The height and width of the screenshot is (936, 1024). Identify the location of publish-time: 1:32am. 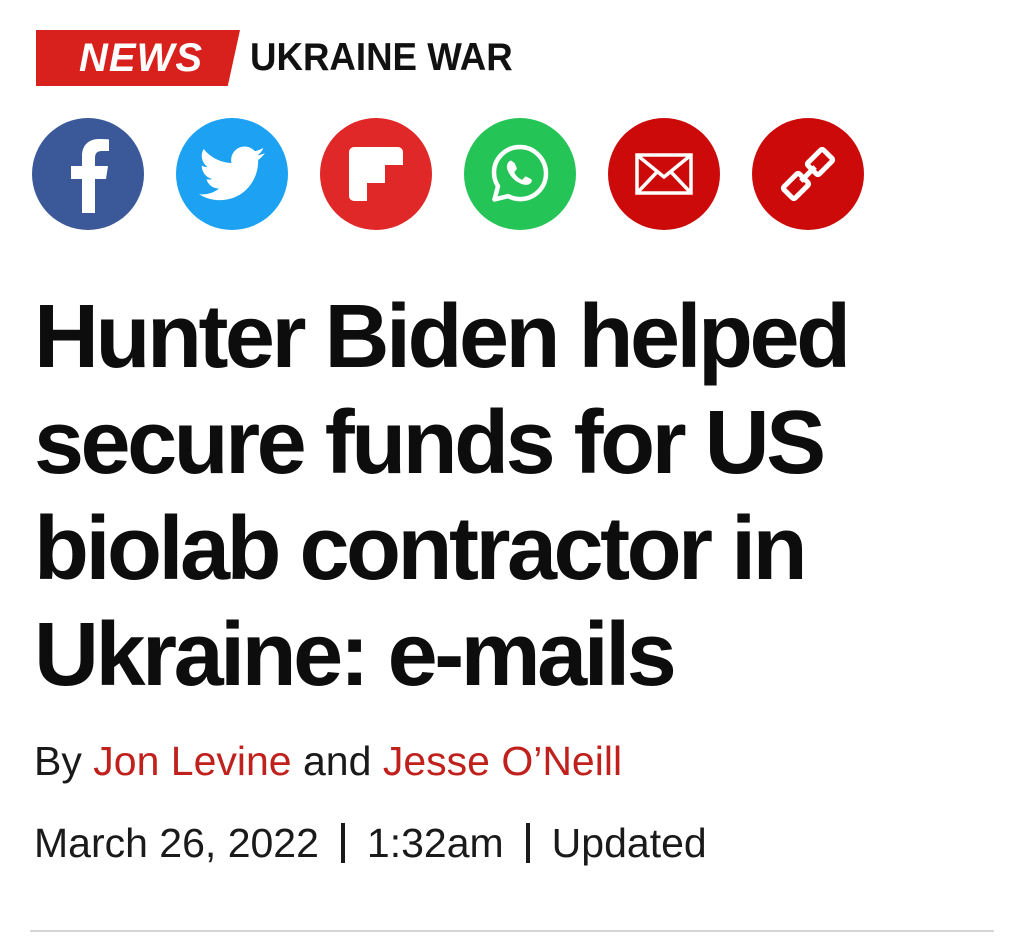
(435, 843).